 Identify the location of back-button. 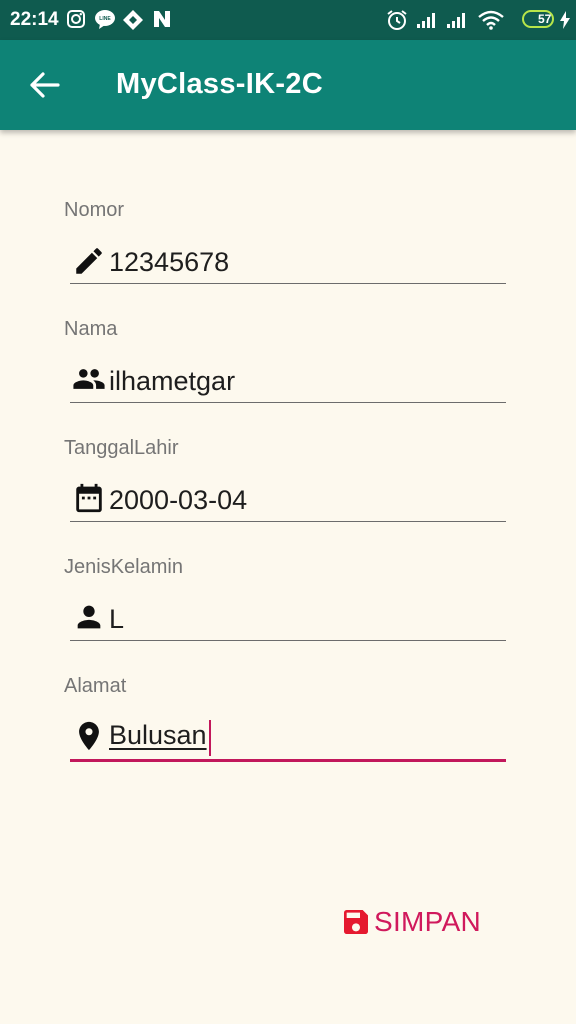
(45, 85).